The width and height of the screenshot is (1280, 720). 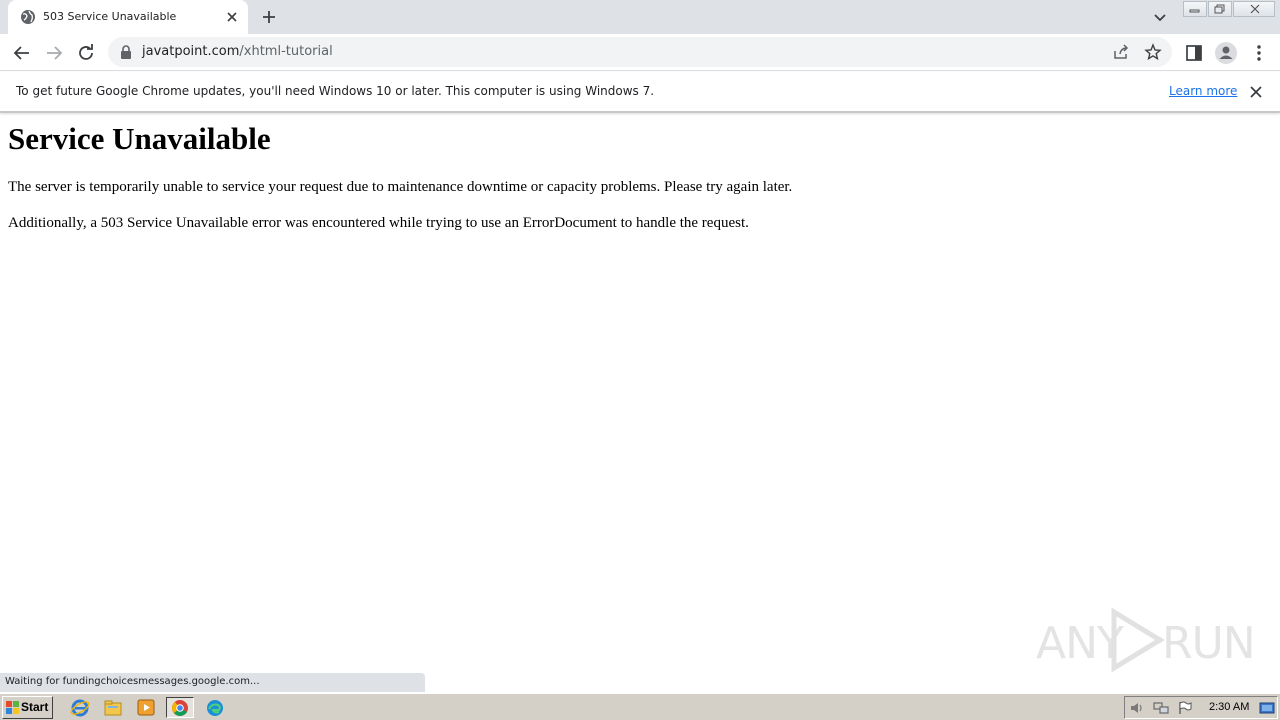 What do you see at coordinates (86, 53) in the screenshot?
I see `reload-icon` at bounding box center [86, 53].